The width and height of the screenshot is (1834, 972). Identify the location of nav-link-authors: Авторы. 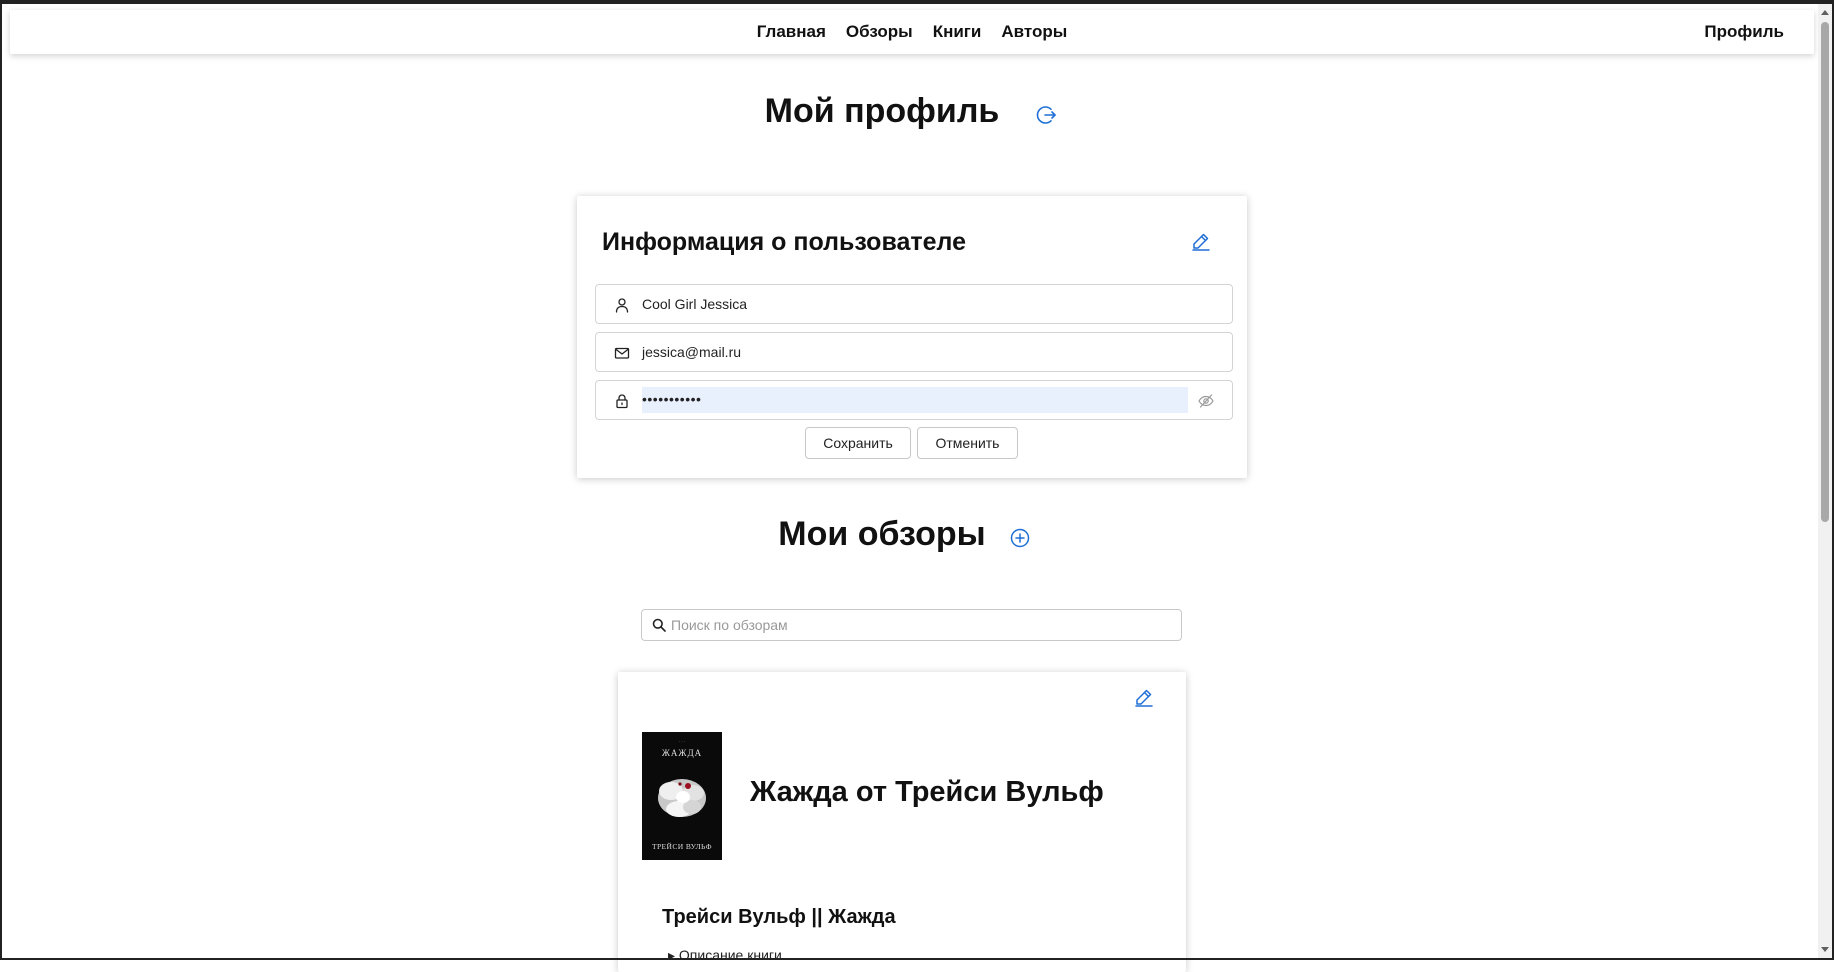
(1034, 32).